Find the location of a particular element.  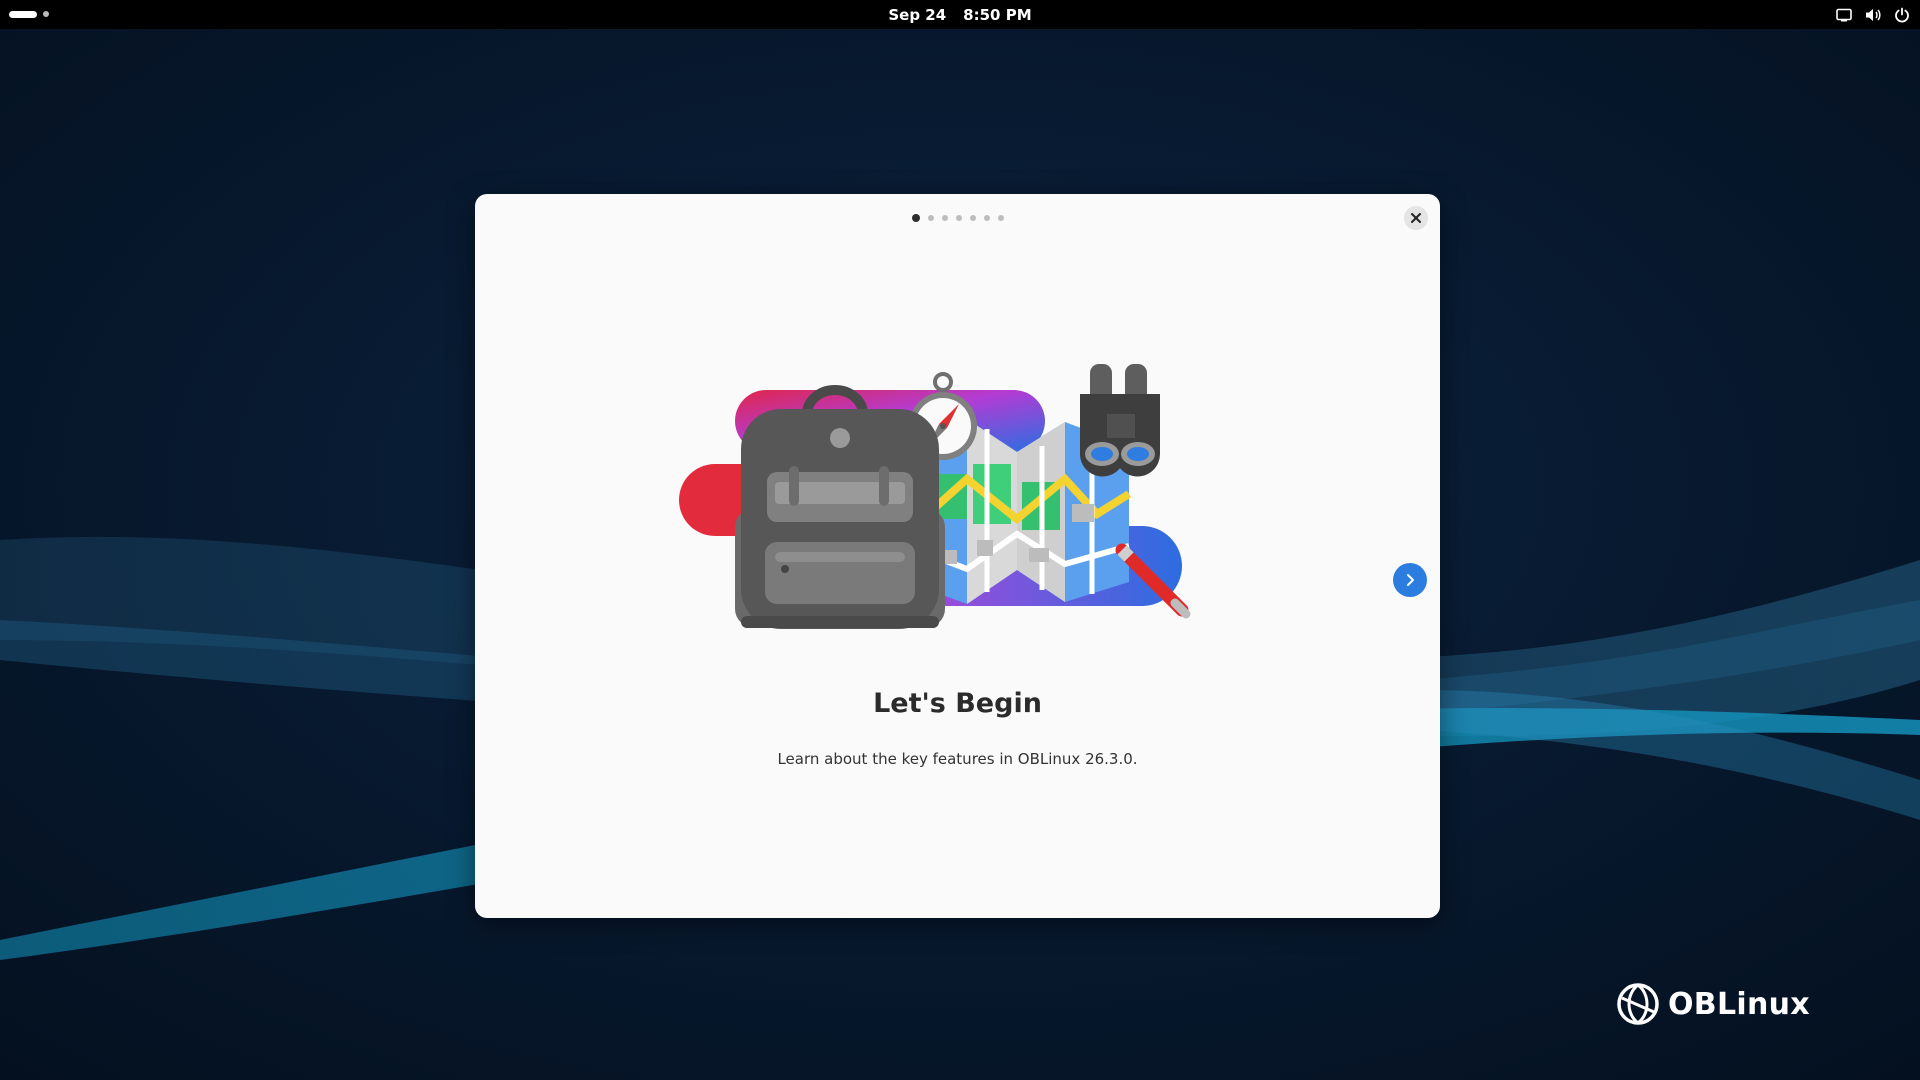

volume-icon is located at coordinates (1873, 15).